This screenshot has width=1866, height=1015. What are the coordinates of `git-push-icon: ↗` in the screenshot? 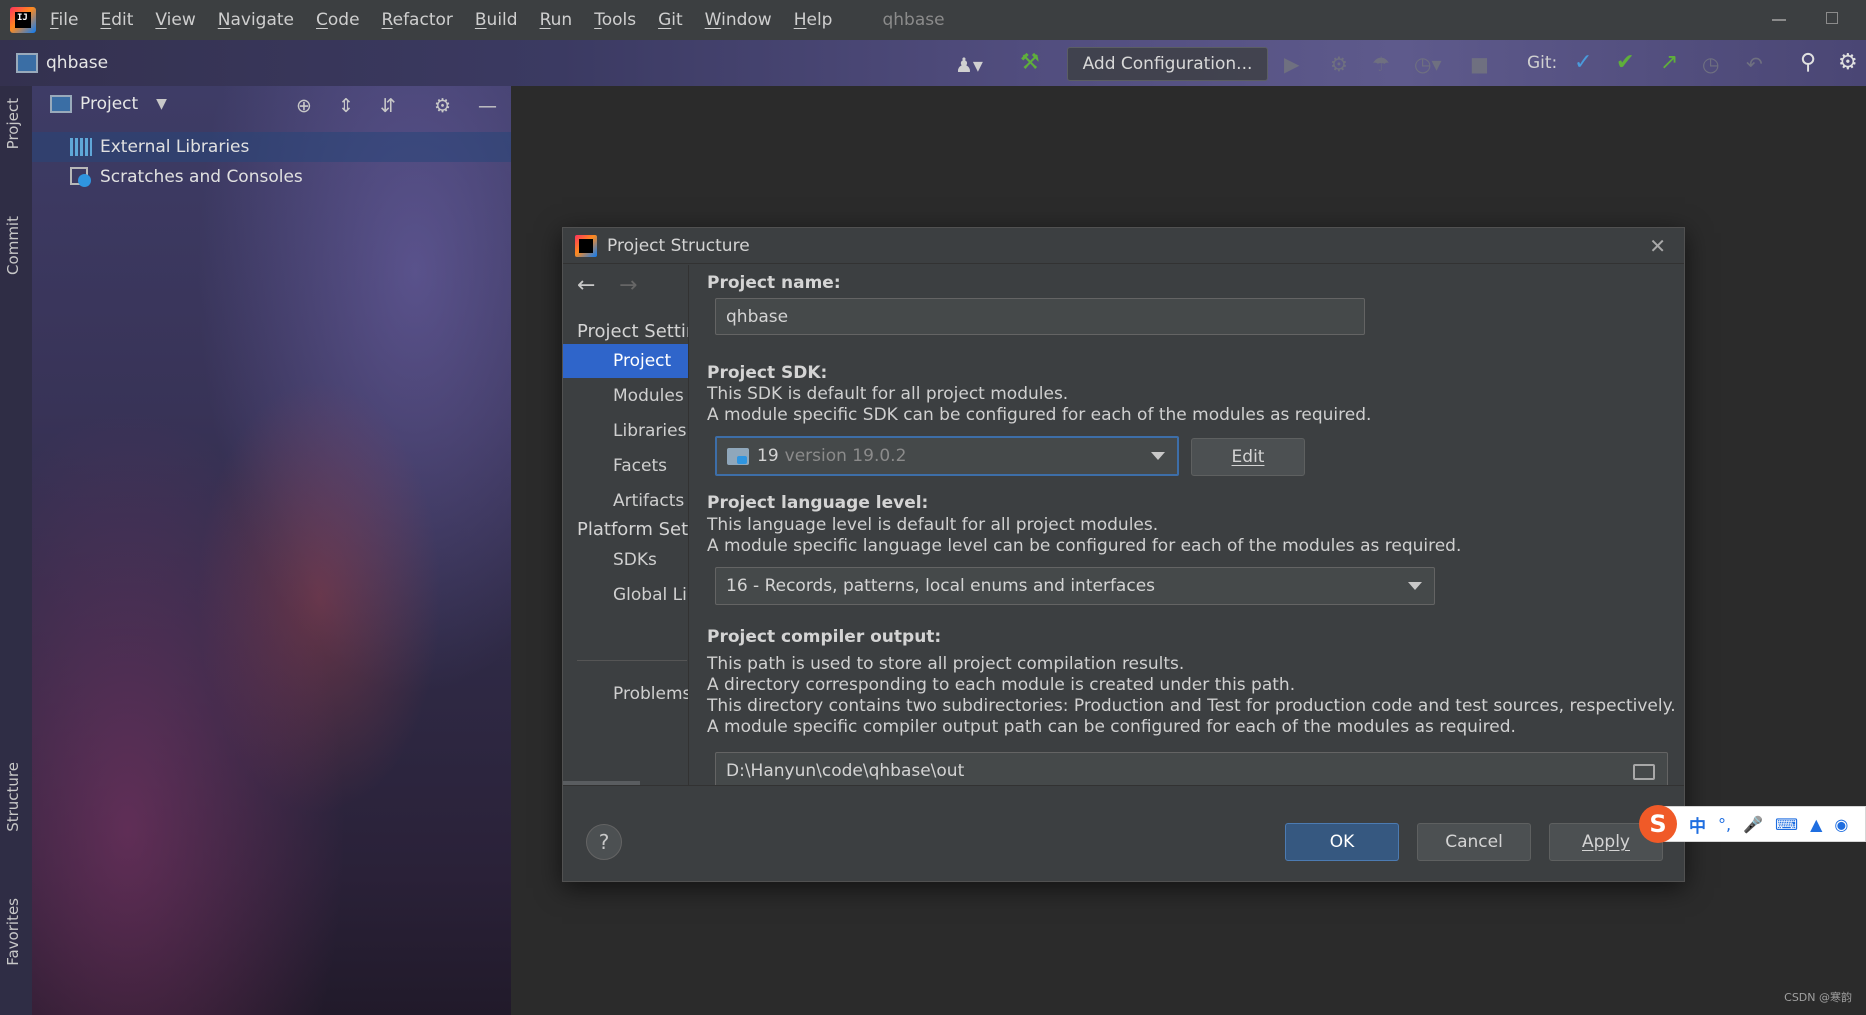 It's located at (1669, 62).